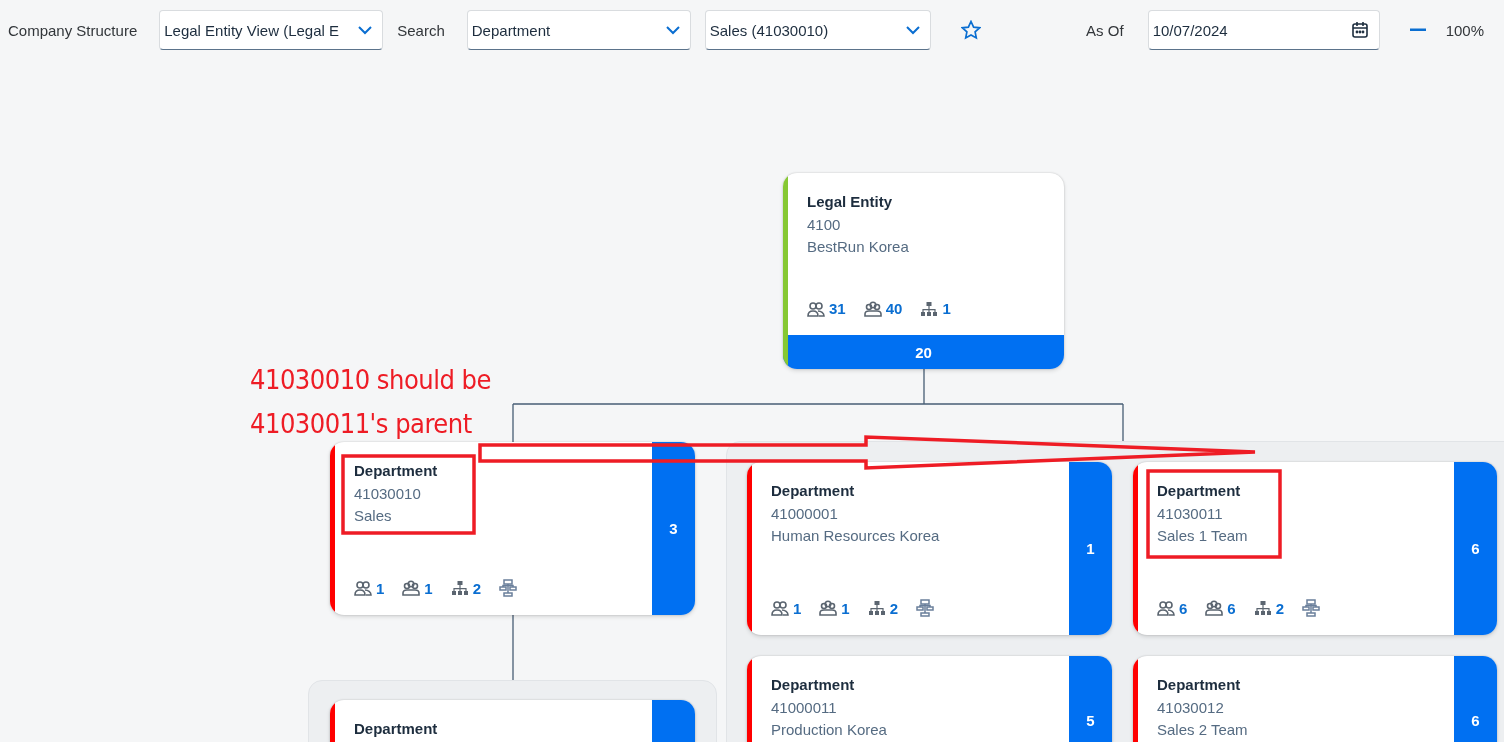  I want to click on org-chart-card: Department 41000011 Production Korea 5, so click(929, 699).